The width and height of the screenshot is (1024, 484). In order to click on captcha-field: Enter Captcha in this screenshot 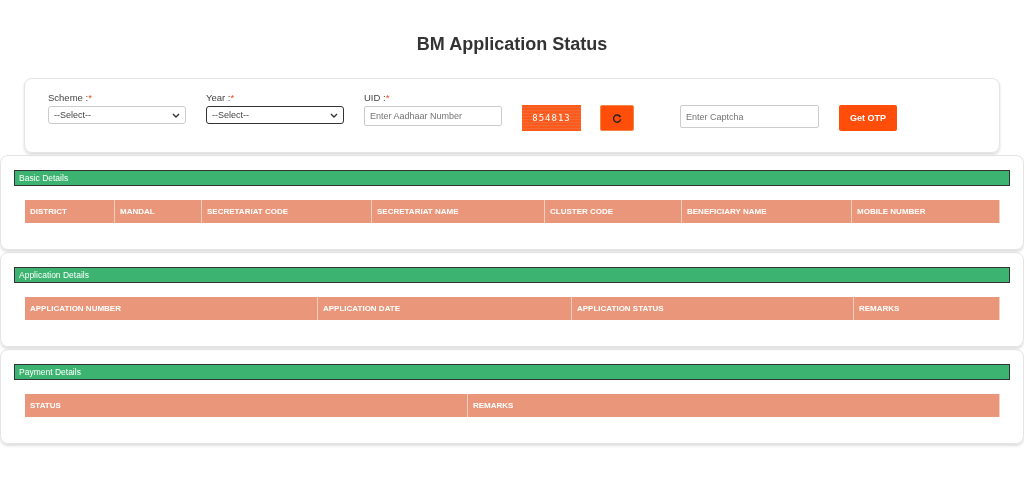, I will do `click(749, 116)`.